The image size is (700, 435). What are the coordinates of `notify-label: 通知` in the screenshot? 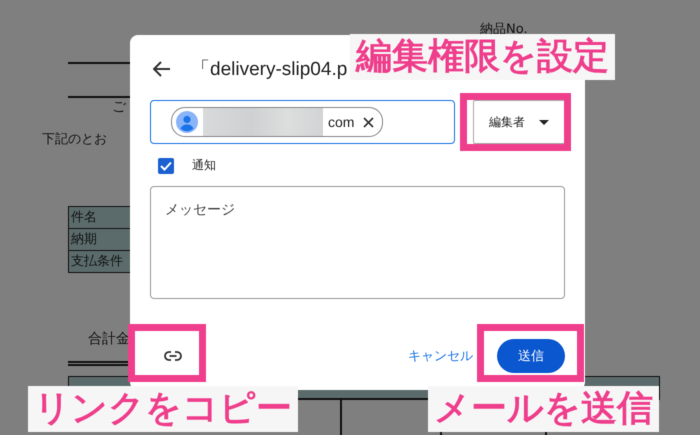 It's located at (204, 165).